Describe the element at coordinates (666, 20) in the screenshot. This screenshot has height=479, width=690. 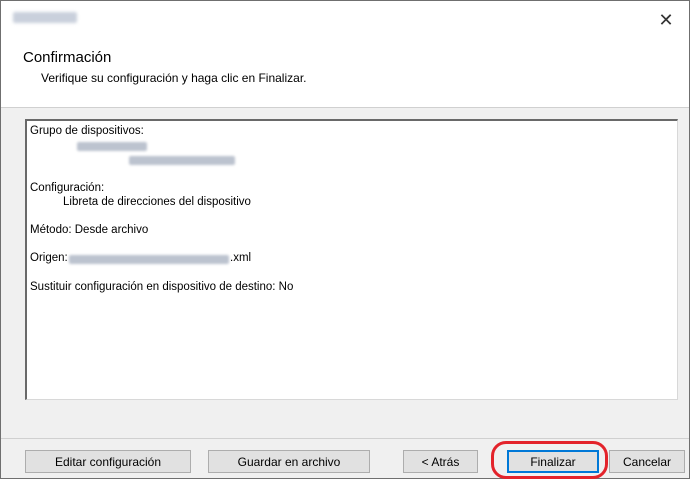
I see `close-icon: ✕` at that location.